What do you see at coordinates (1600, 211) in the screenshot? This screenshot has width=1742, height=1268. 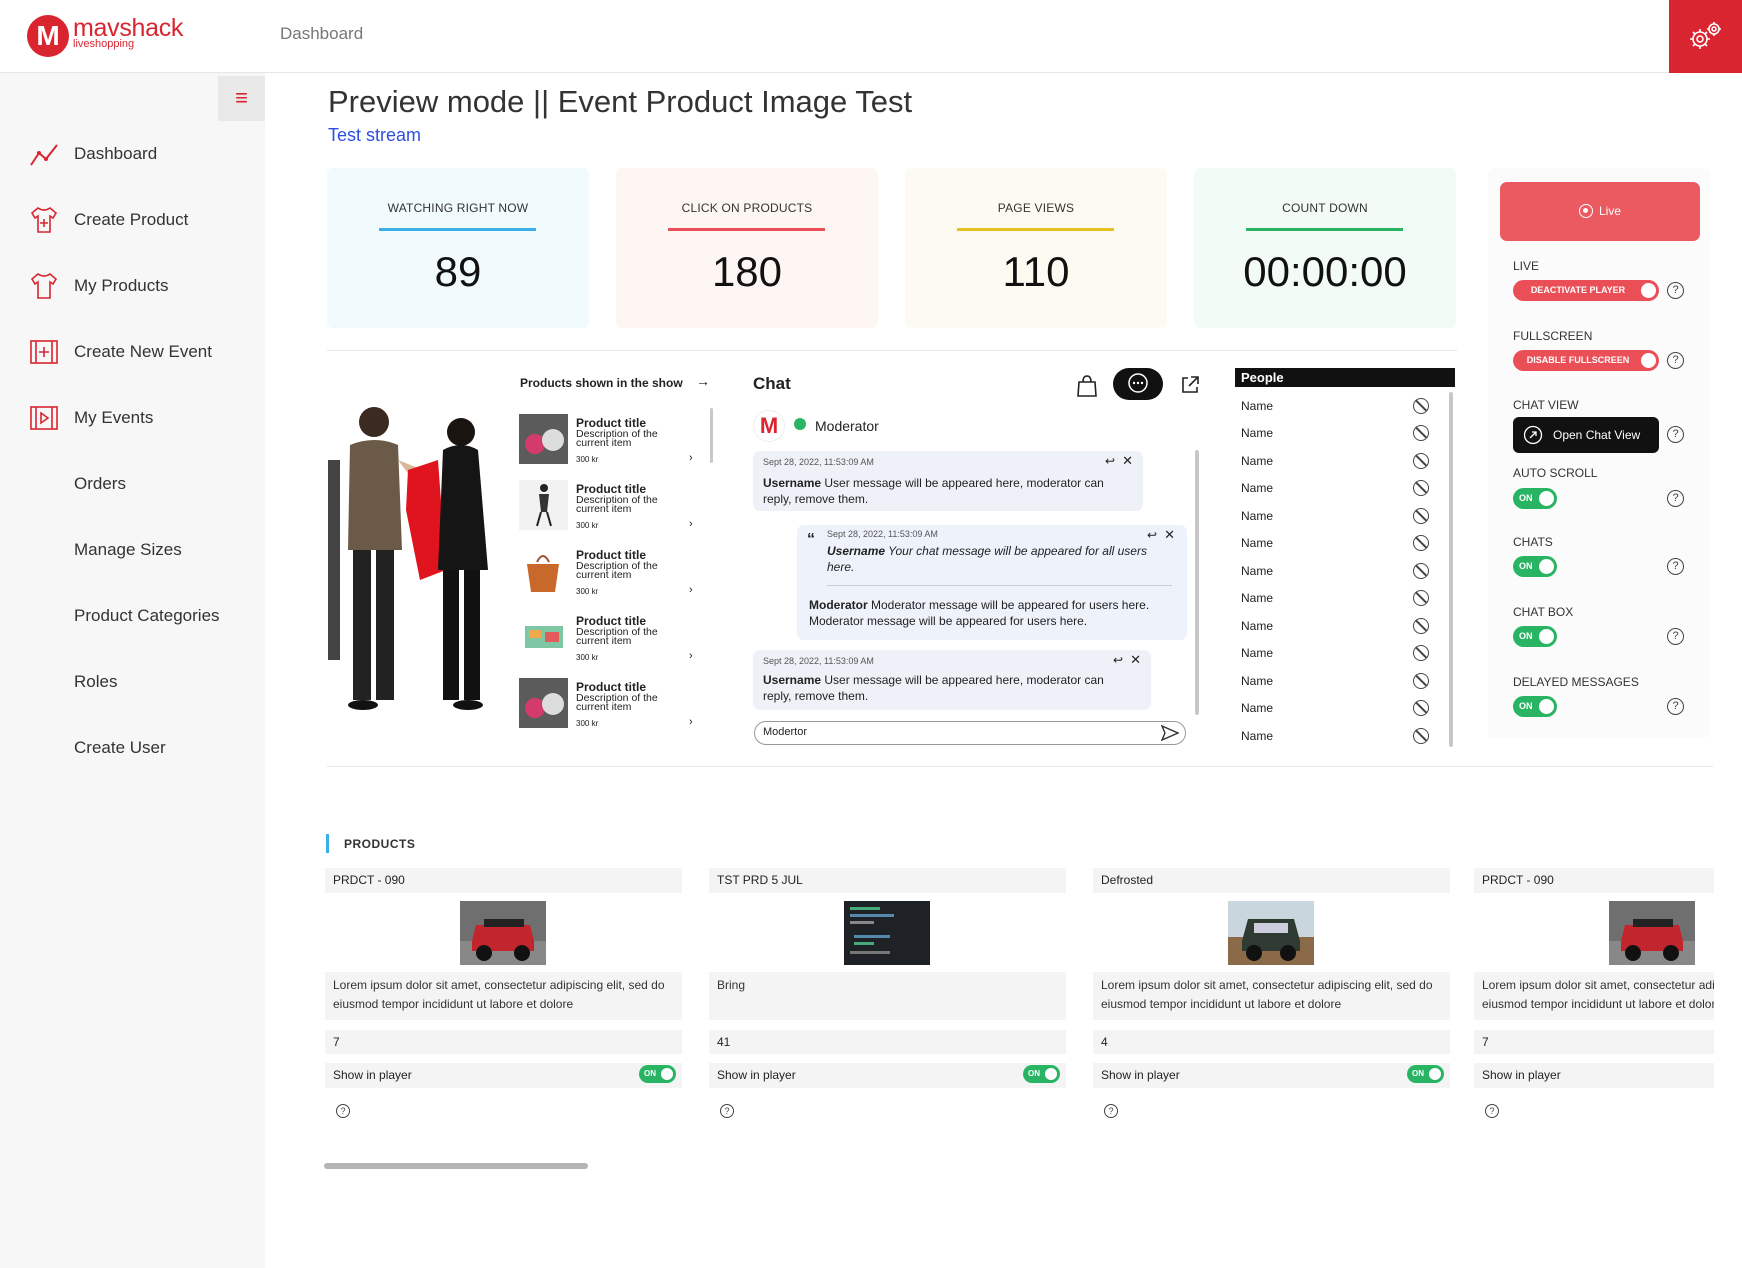 I see `live-button: Live` at bounding box center [1600, 211].